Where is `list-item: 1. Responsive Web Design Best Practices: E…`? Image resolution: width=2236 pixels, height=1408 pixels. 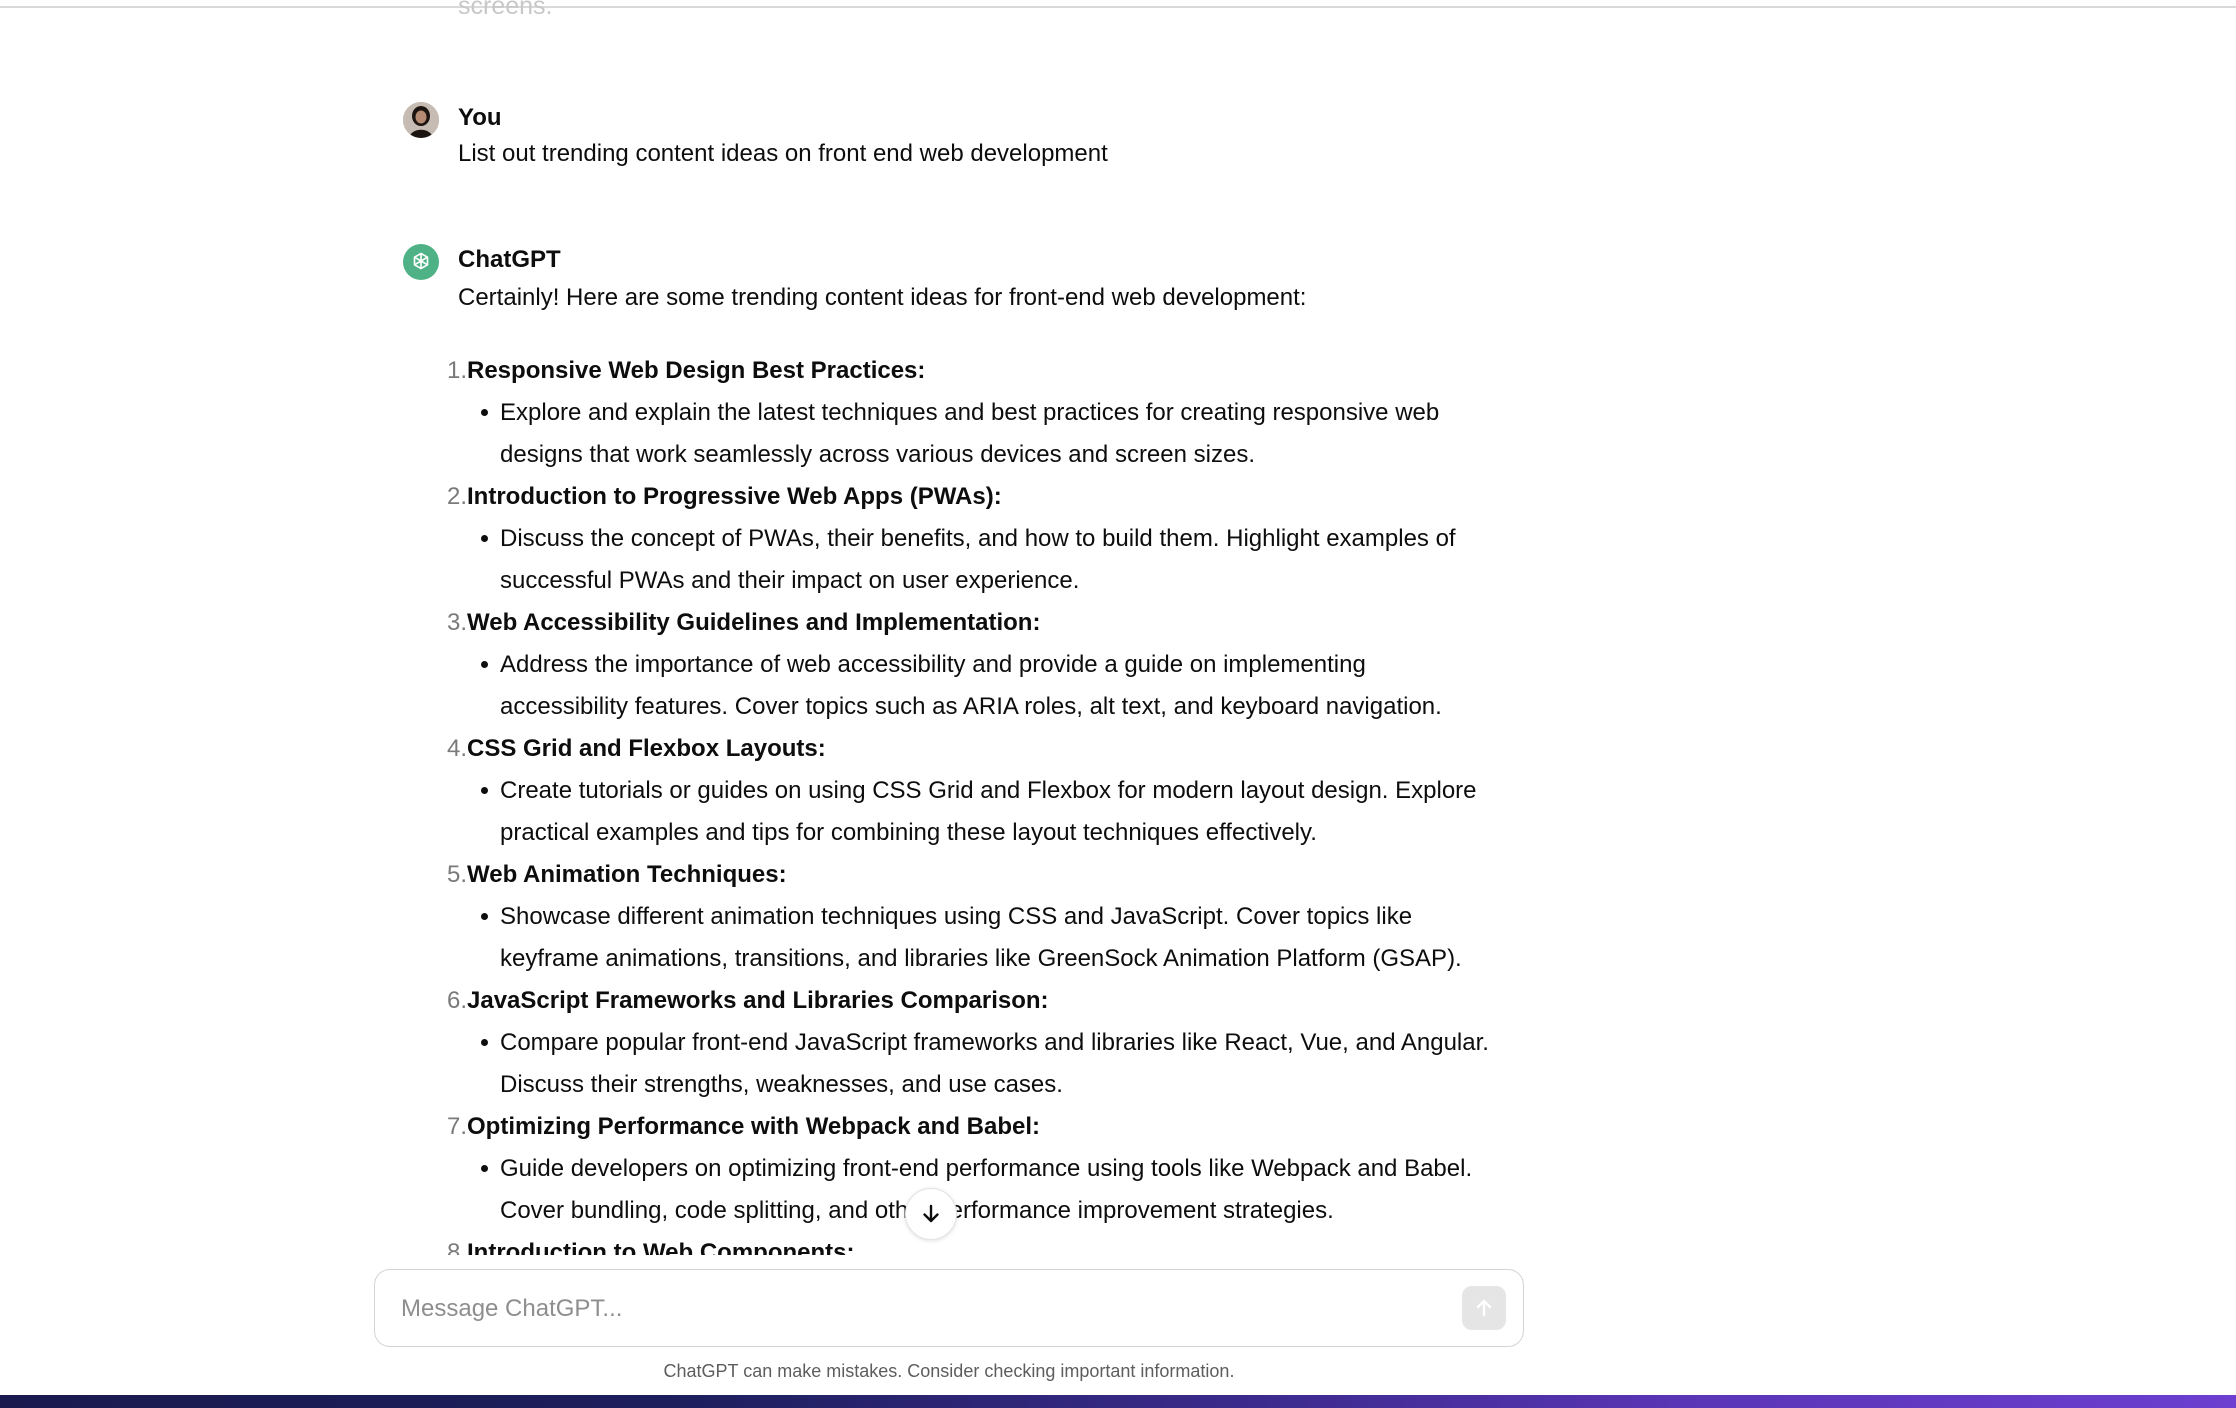 list-item: 1. Responsive Web Design Best Practices: E… is located at coordinates (985, 413).